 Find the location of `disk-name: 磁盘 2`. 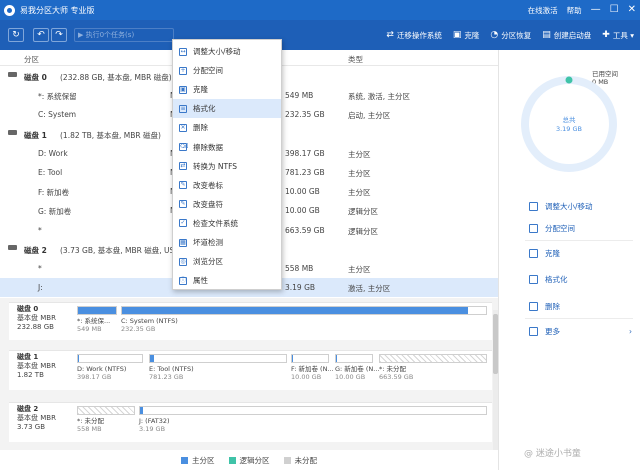

disk-name: 磁盘 2 is located at coordinates (35, 250).